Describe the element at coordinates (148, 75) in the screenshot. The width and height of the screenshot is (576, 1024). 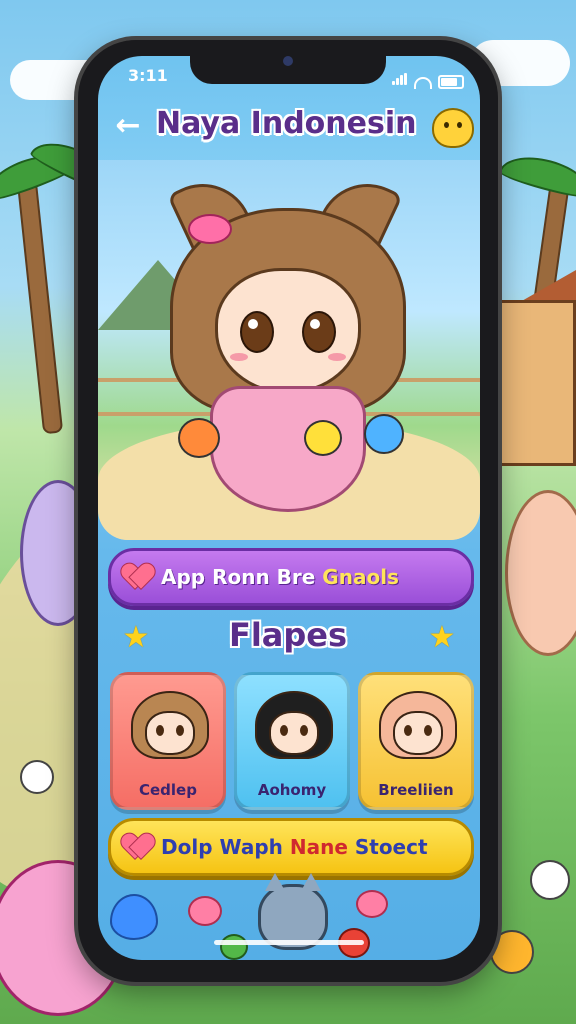
I see `status-time: 3:11` at that location.